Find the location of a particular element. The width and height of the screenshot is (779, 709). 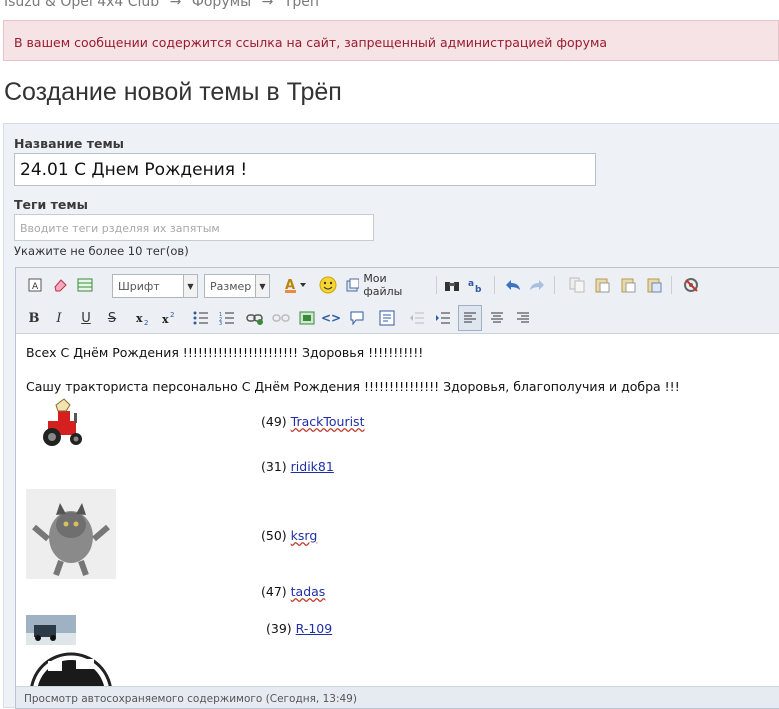

underline-button: U is located at coordinates (86, 318).